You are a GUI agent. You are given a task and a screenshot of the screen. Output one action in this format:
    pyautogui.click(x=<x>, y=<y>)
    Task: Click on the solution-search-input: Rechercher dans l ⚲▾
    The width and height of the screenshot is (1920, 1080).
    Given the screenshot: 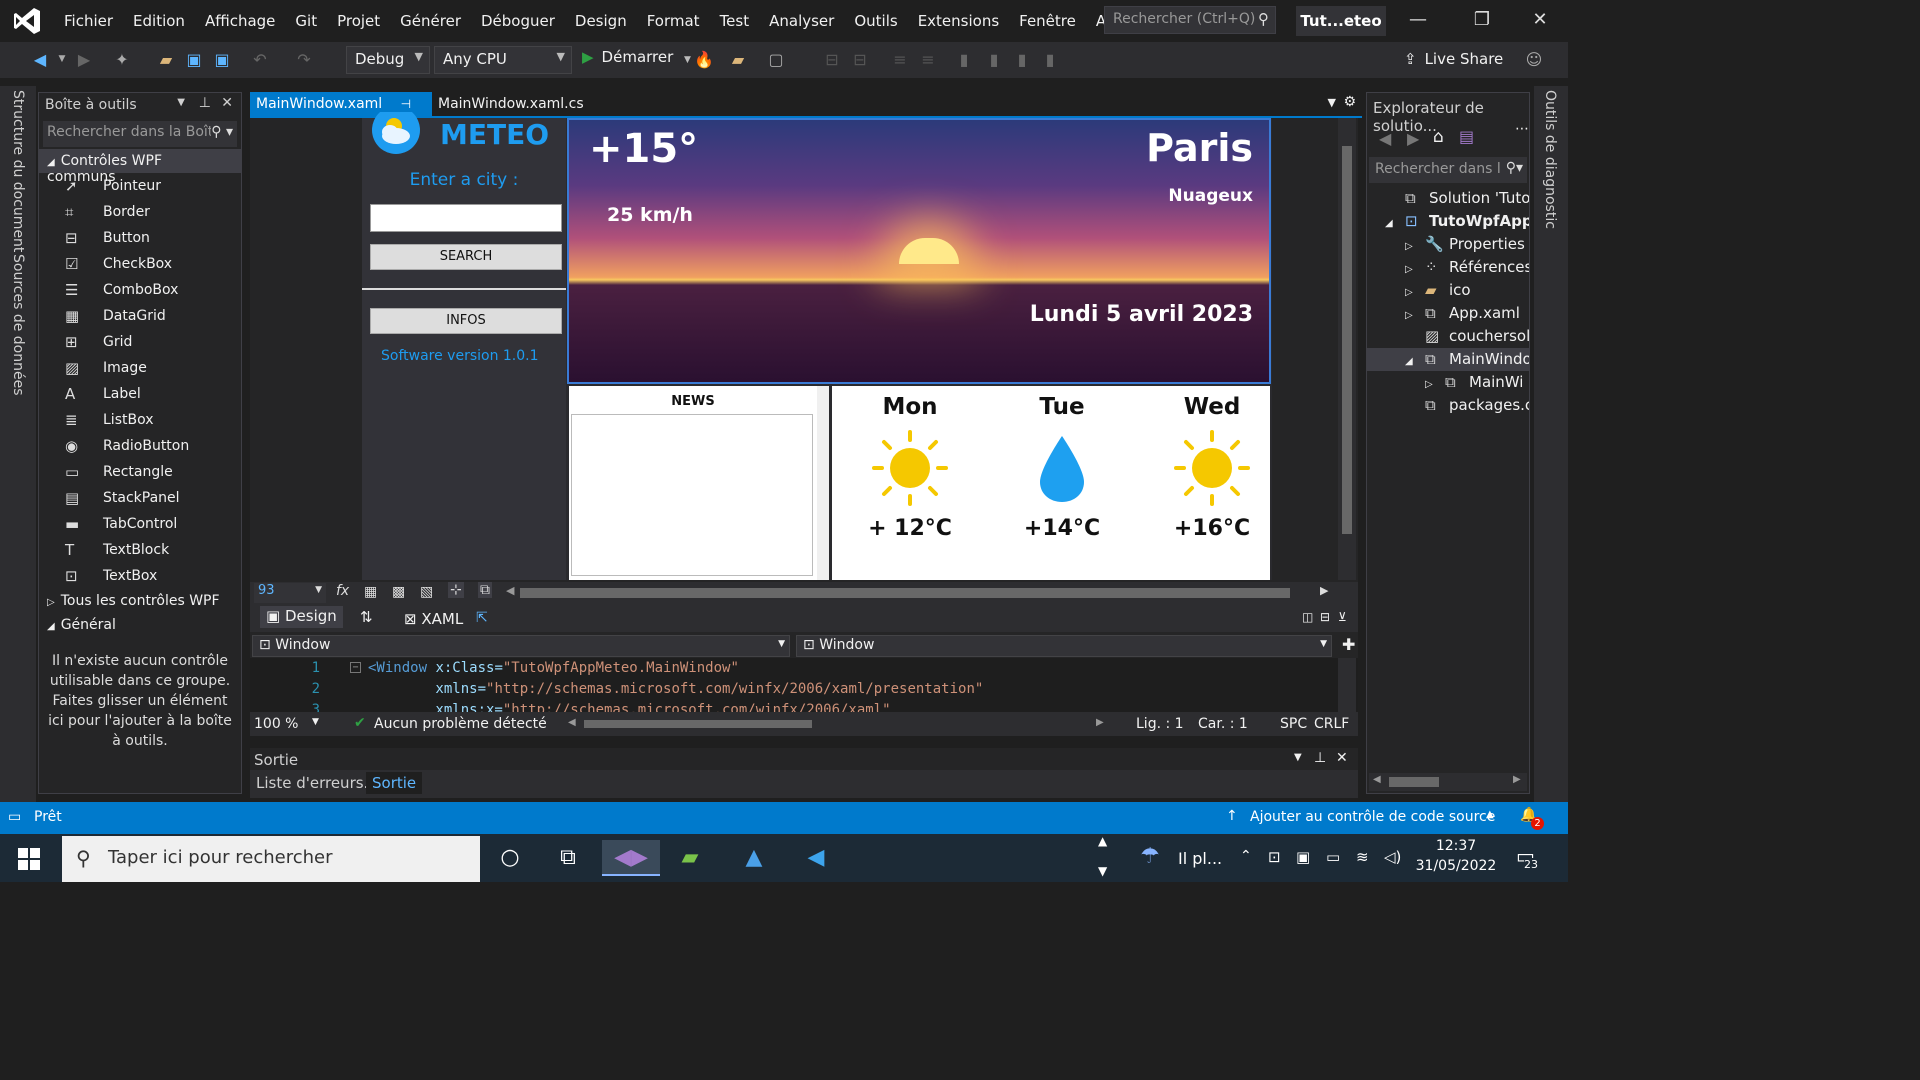 What is the action you would take?
    pyautogui.click(x=1448, y=170)
    